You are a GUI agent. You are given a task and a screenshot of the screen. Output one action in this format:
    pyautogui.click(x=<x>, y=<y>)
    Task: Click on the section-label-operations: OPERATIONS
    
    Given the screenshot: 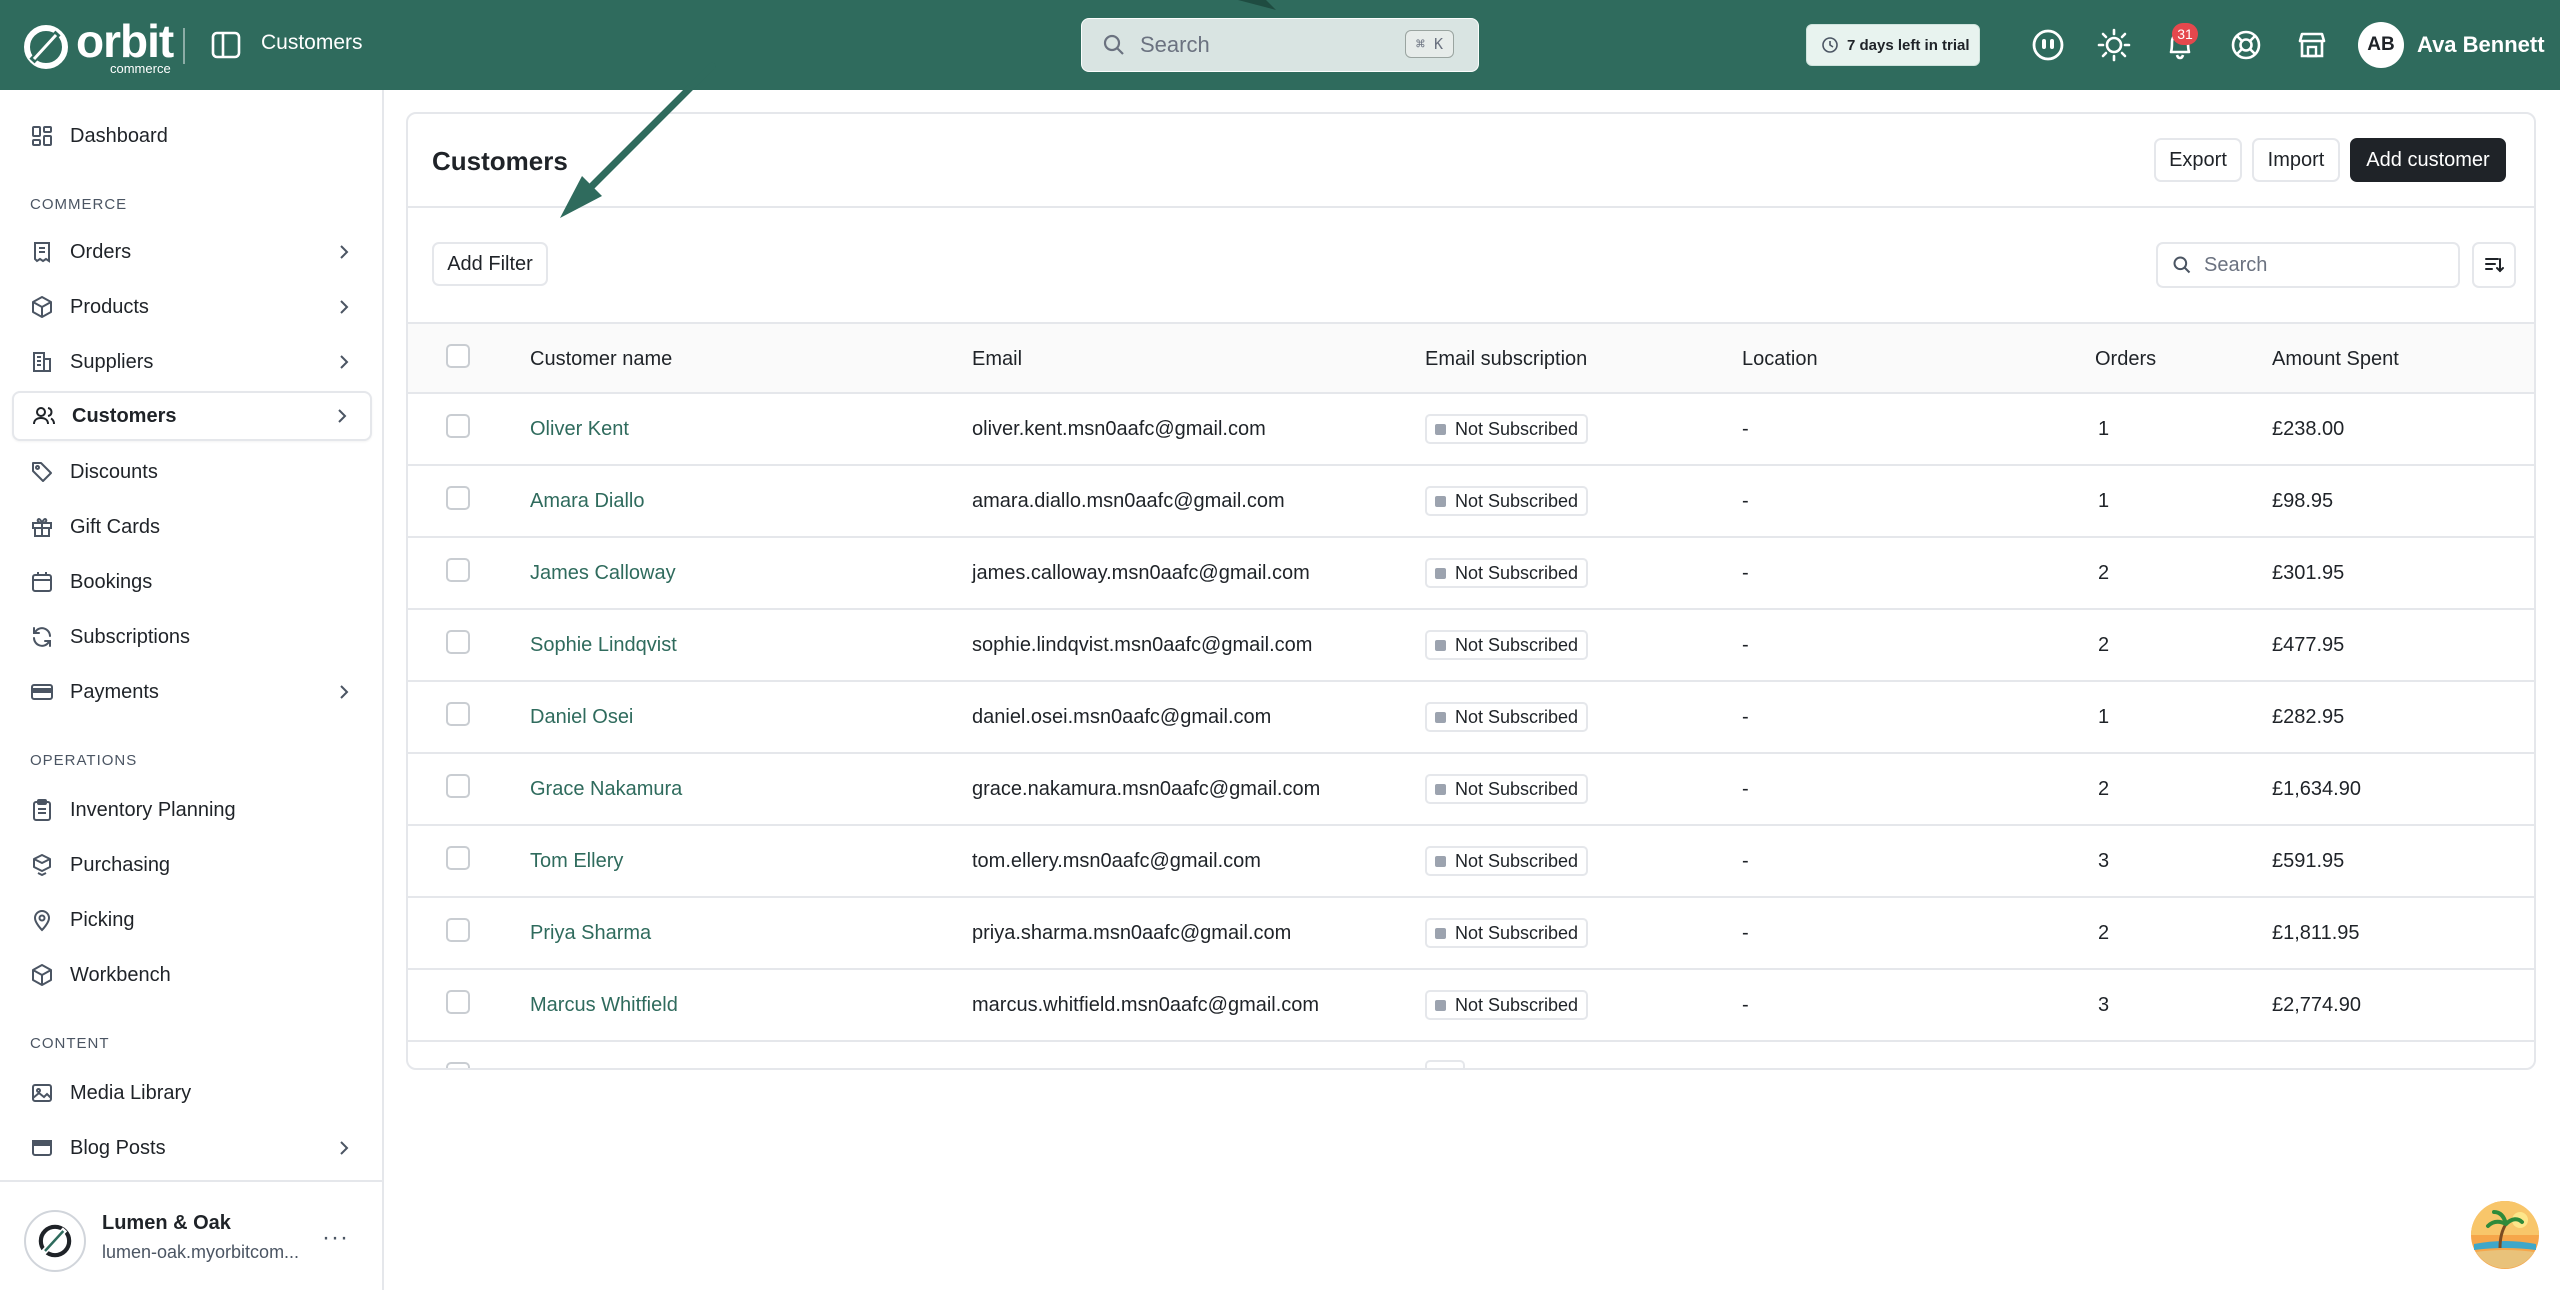 What is the action you would take?
    pyautogui.click(x=84, y=760)
    